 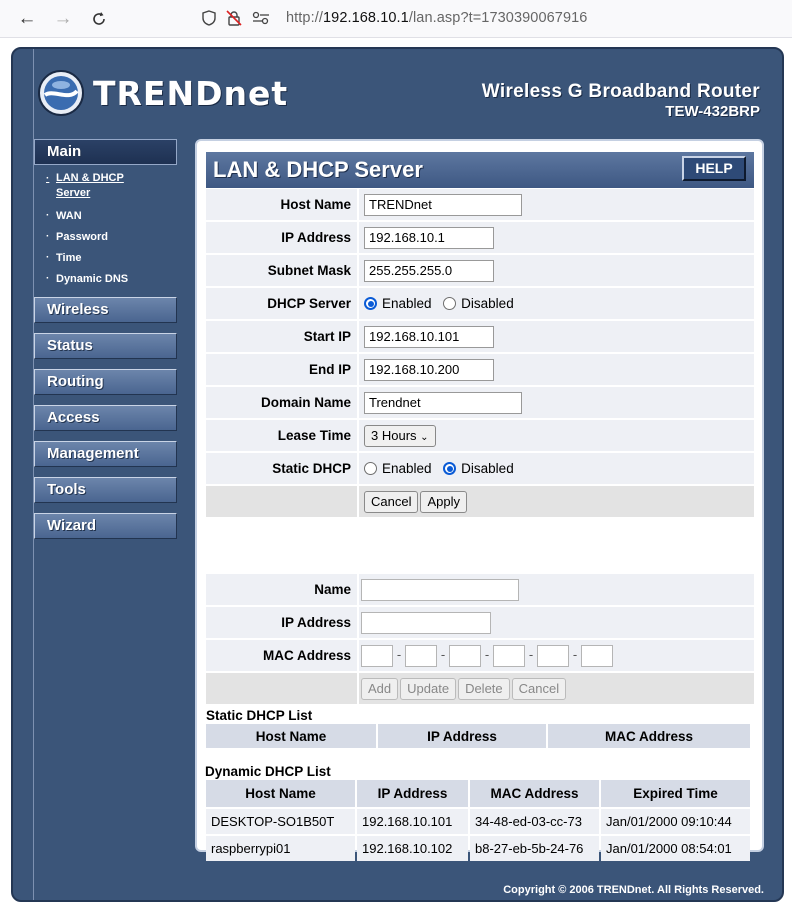 What do you see at coordinates (539, 688) in the screenshot?
I see `static-cancel-button: Cancel` at bounding box center [539, 688].